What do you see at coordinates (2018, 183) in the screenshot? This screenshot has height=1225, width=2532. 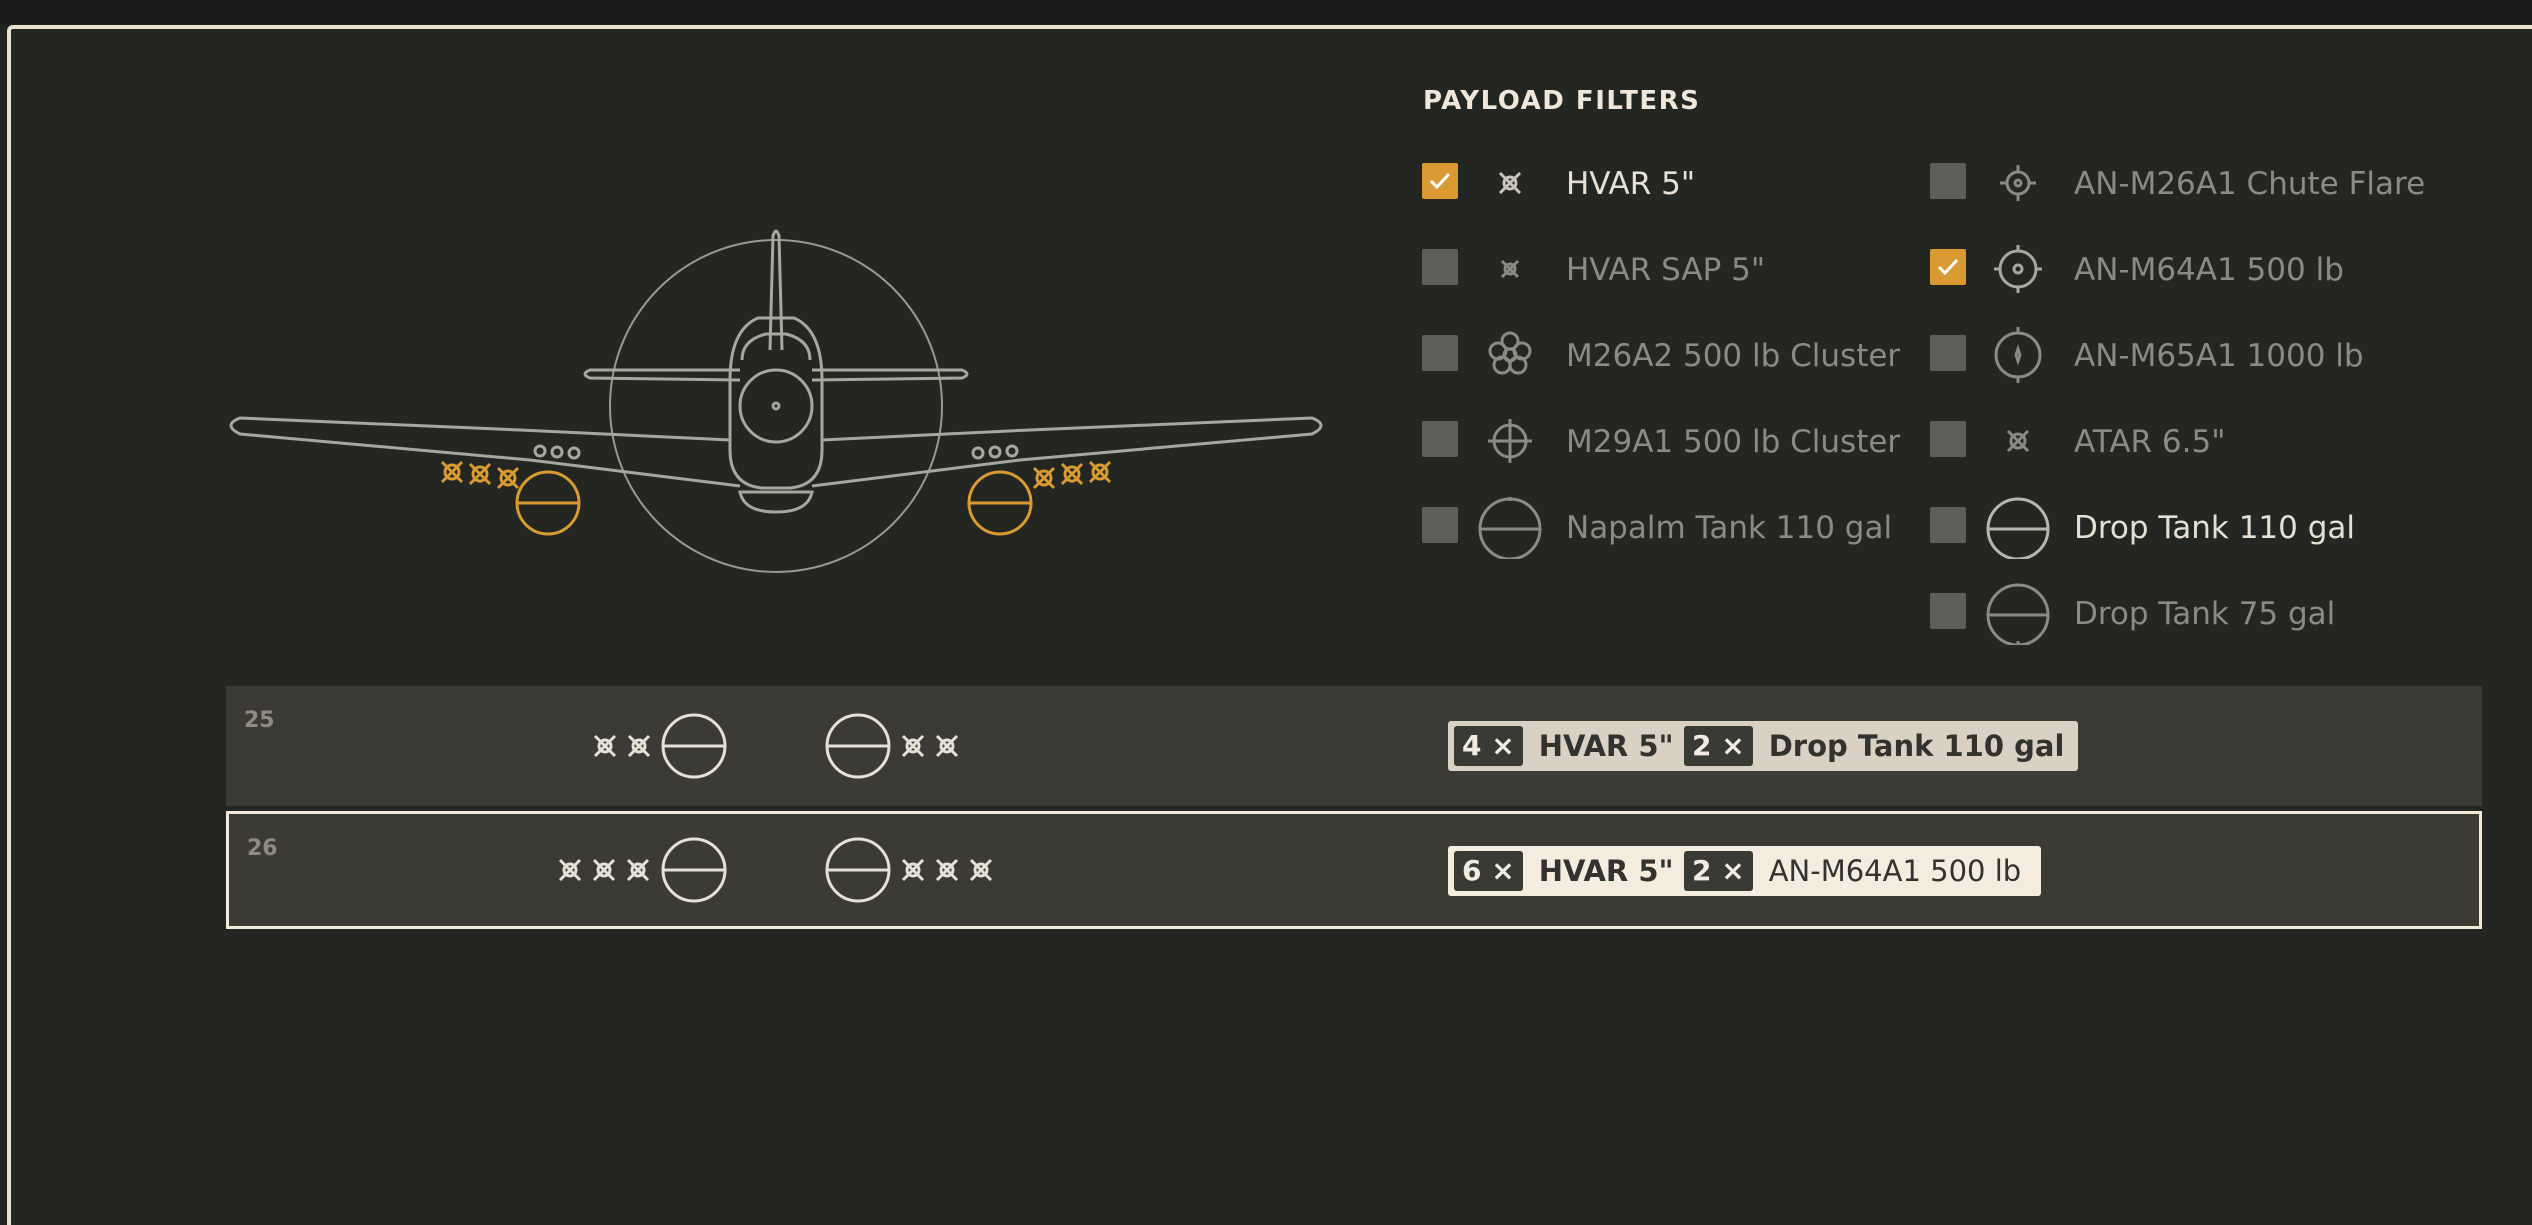 I see `flare-icon` at bounding box center [2018, 183].